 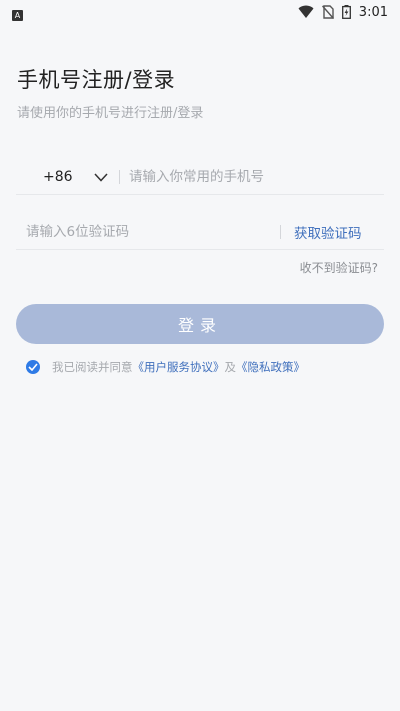 What do you see at coordinates (230, 367) in the screenshot?
I see `agreement-conjunction: 及` at bounding box center [230, 367].